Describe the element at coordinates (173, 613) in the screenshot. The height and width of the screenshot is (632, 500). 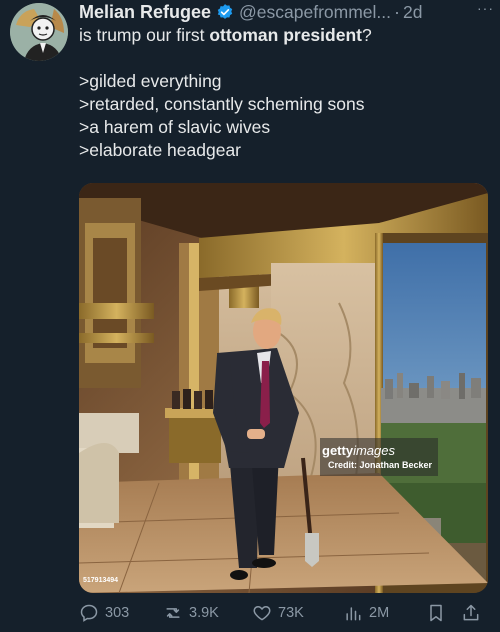
I see `retweet-icon` at that location.